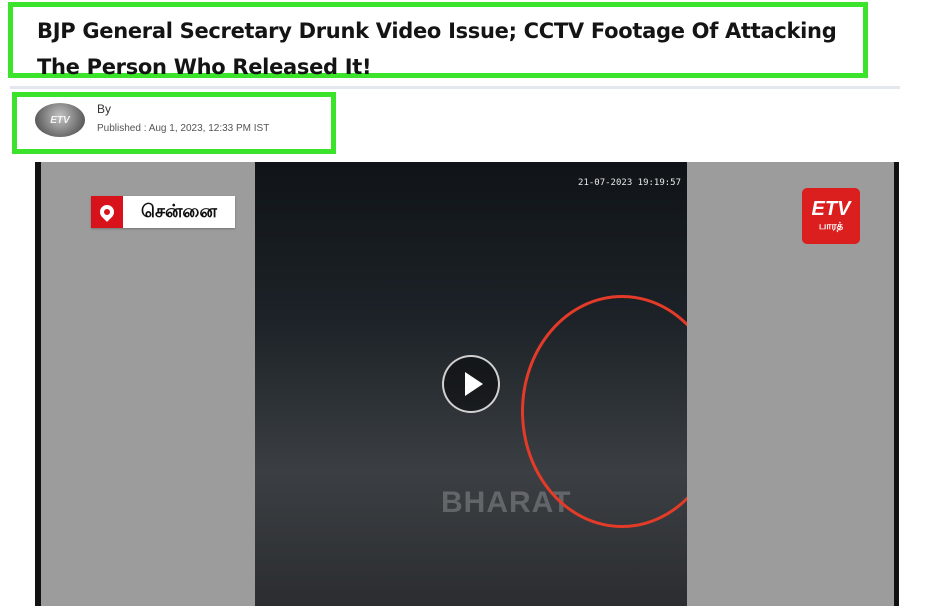  I want to click on location-tag: சென்னை, so click(163, 212).